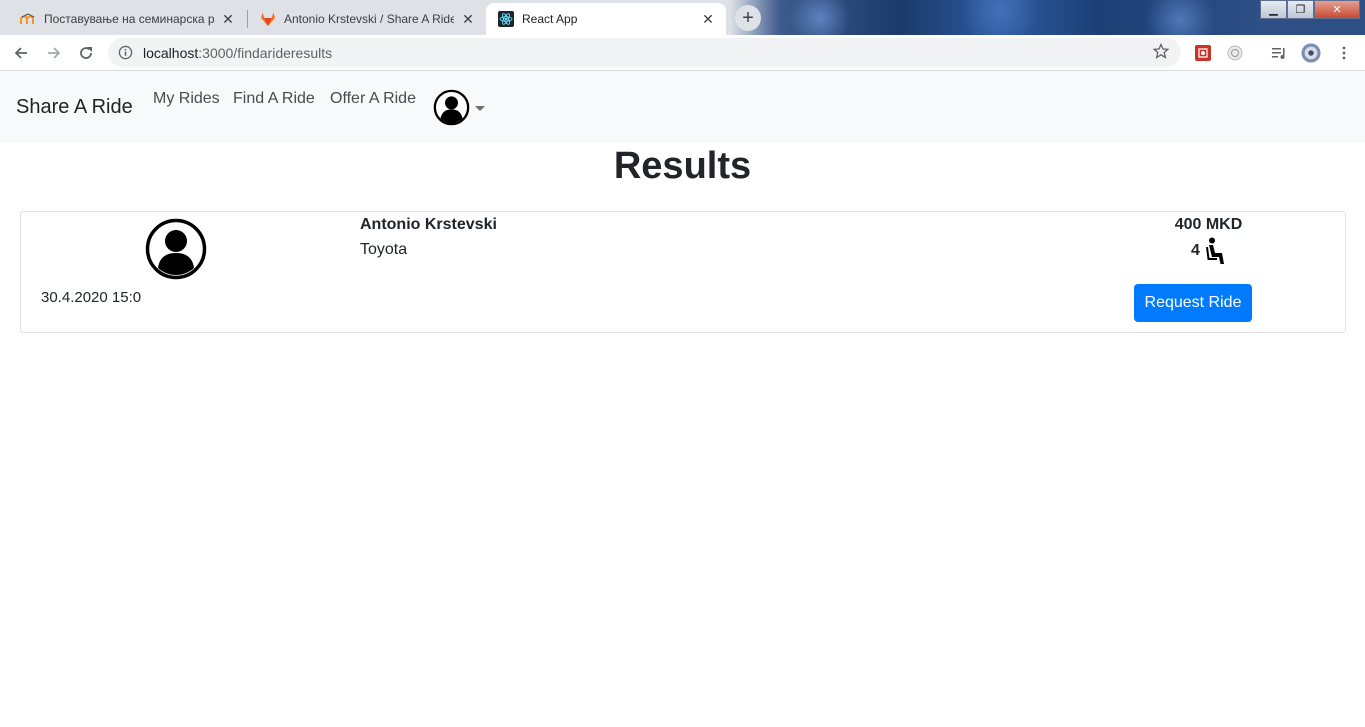  Describe the element at coordinates (186, 99) in the screenshot. I see `nav-link-my-rides: My Rides` at that location.